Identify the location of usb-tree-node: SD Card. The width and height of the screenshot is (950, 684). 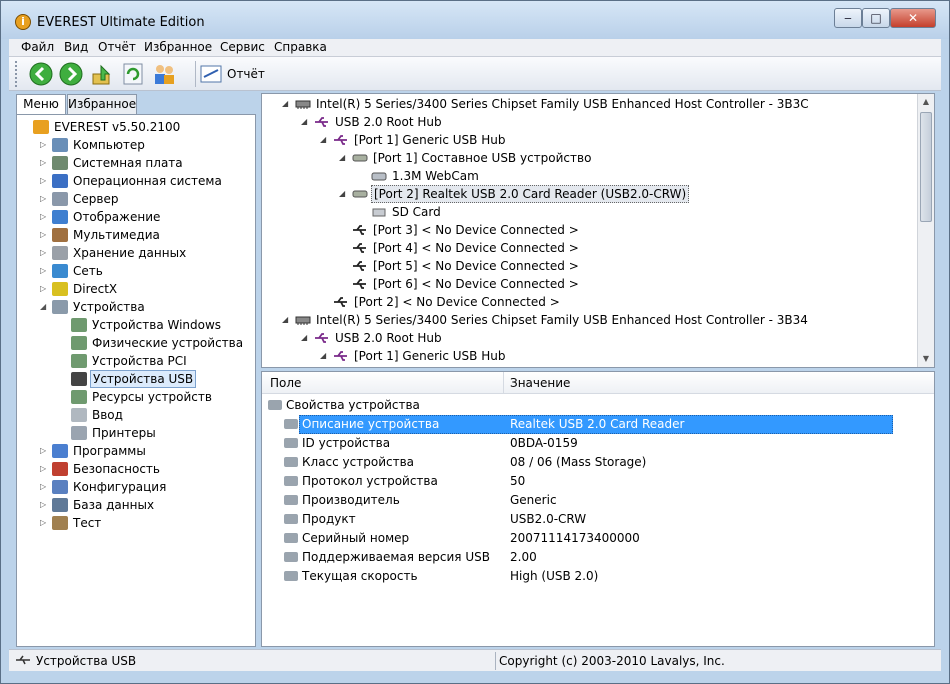
(400, 212).